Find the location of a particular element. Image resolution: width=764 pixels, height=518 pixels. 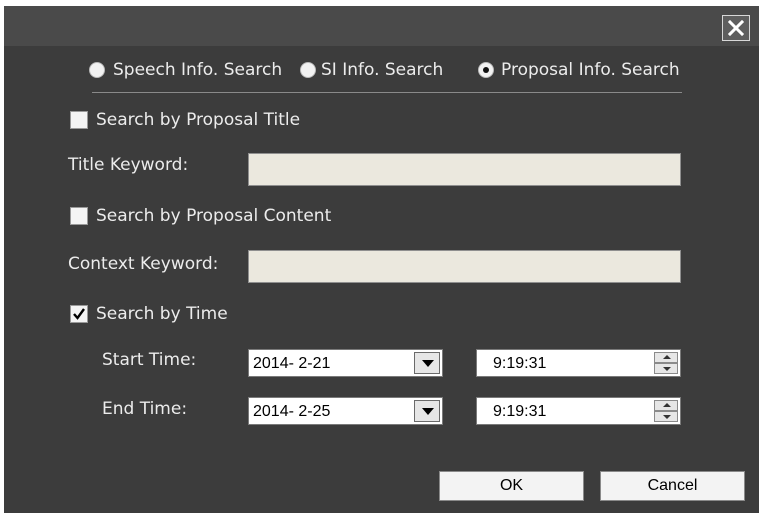

checkmark-icon is located at coordinates (79, 314).